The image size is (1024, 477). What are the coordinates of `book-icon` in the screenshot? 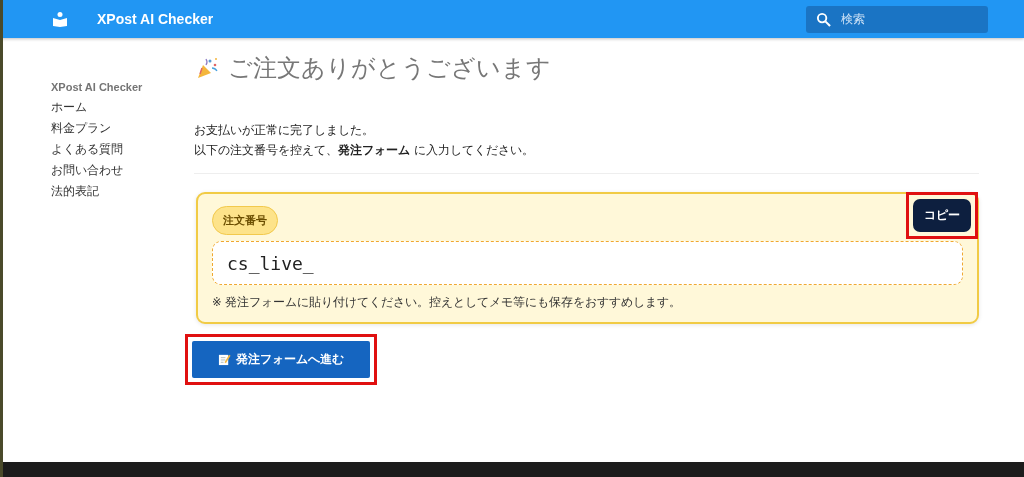 It's located at (60, 19).